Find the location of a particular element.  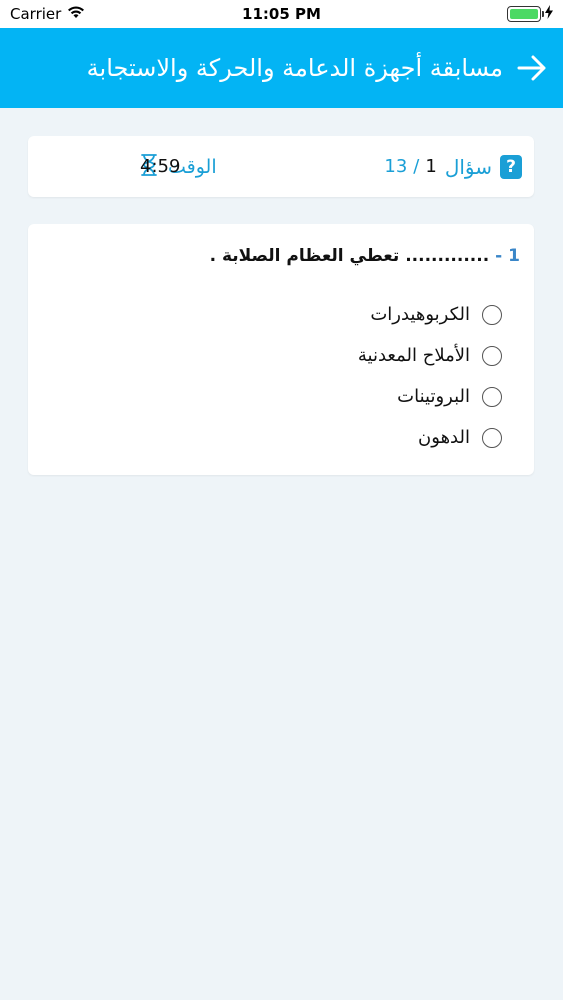

question-mark-icon: ? is located at coordinates (511, 166).